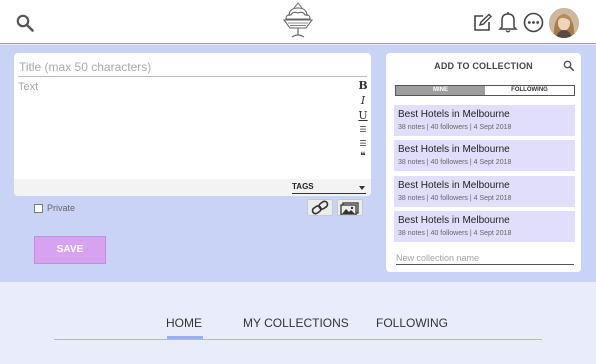  I want to click on avatar-image, so click(564, 23).